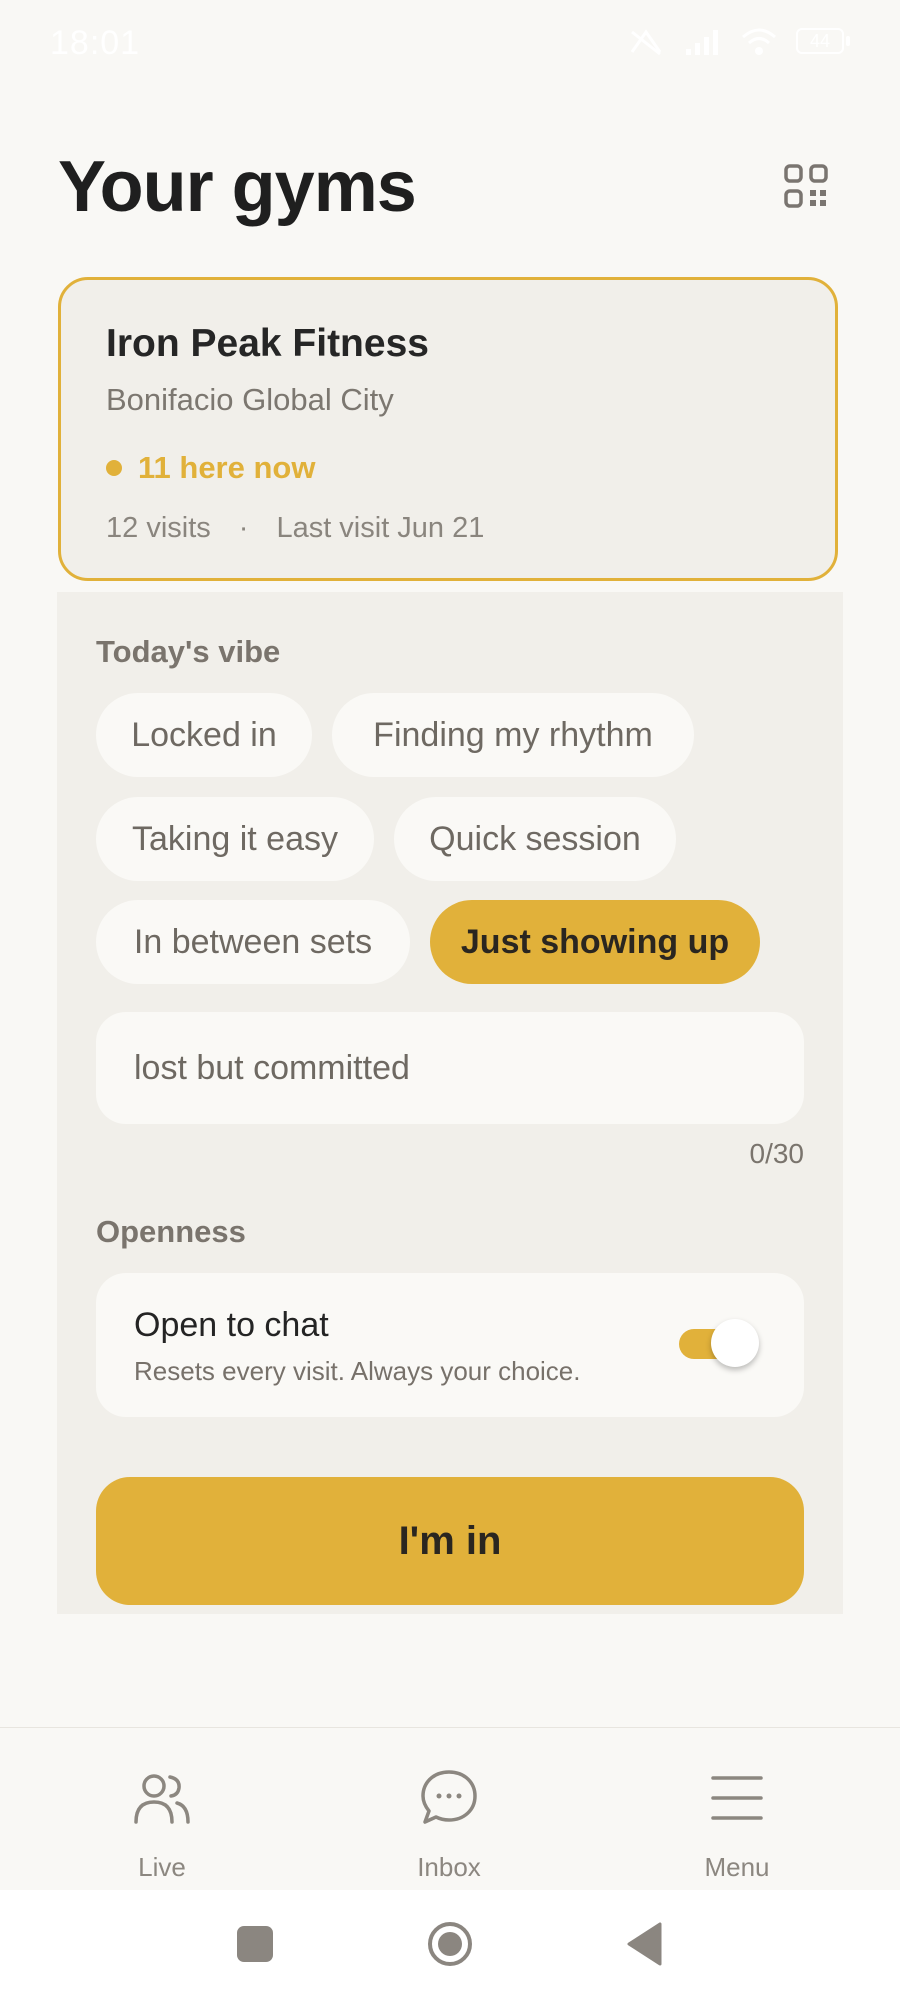 Image resolution: width=900 pixels, height=2001 pixels. I want to click on toggle-knob, so click(735, 1343).